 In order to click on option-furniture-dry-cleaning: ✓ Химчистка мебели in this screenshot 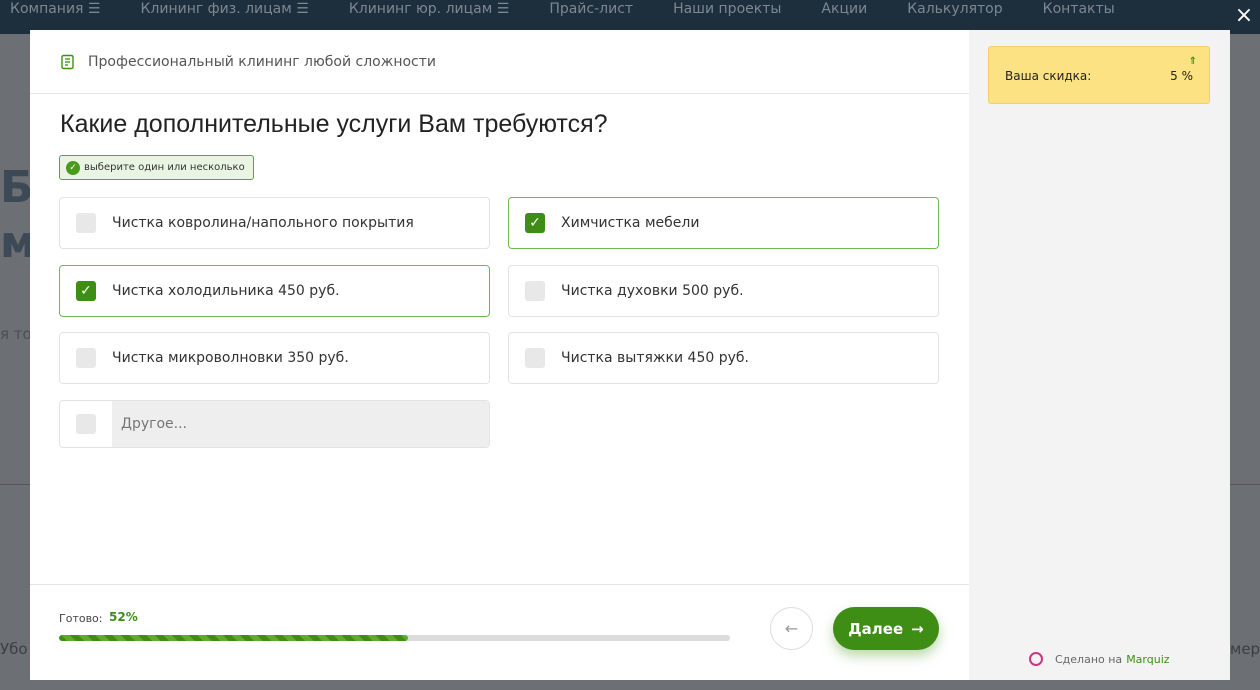, I will do `click(723, 223)`.